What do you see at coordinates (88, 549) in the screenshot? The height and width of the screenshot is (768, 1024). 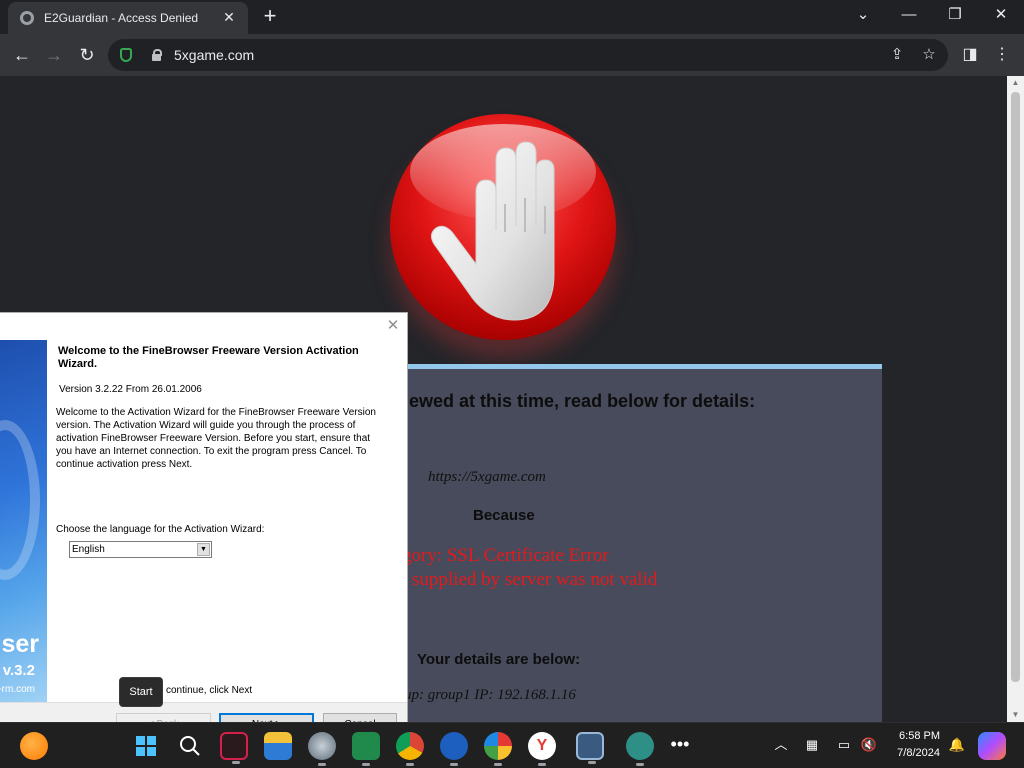 I see `language-selected-value: English` at bounding box center [88, 549].